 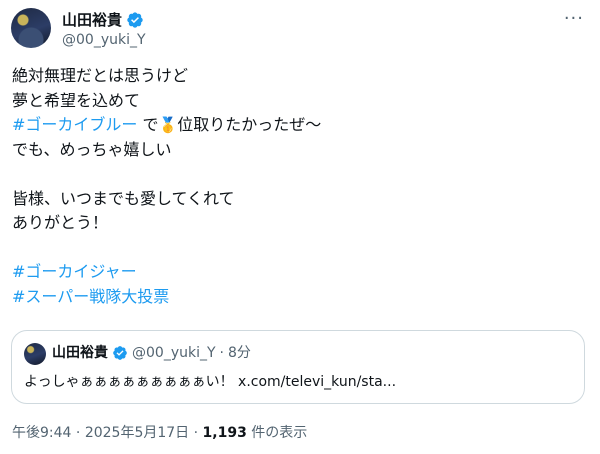 What do you see at coordinates (168, 125) in the screenshot?
I see `gold-medal-emoji-icon: 🥇` at bounding box center [168, 125].